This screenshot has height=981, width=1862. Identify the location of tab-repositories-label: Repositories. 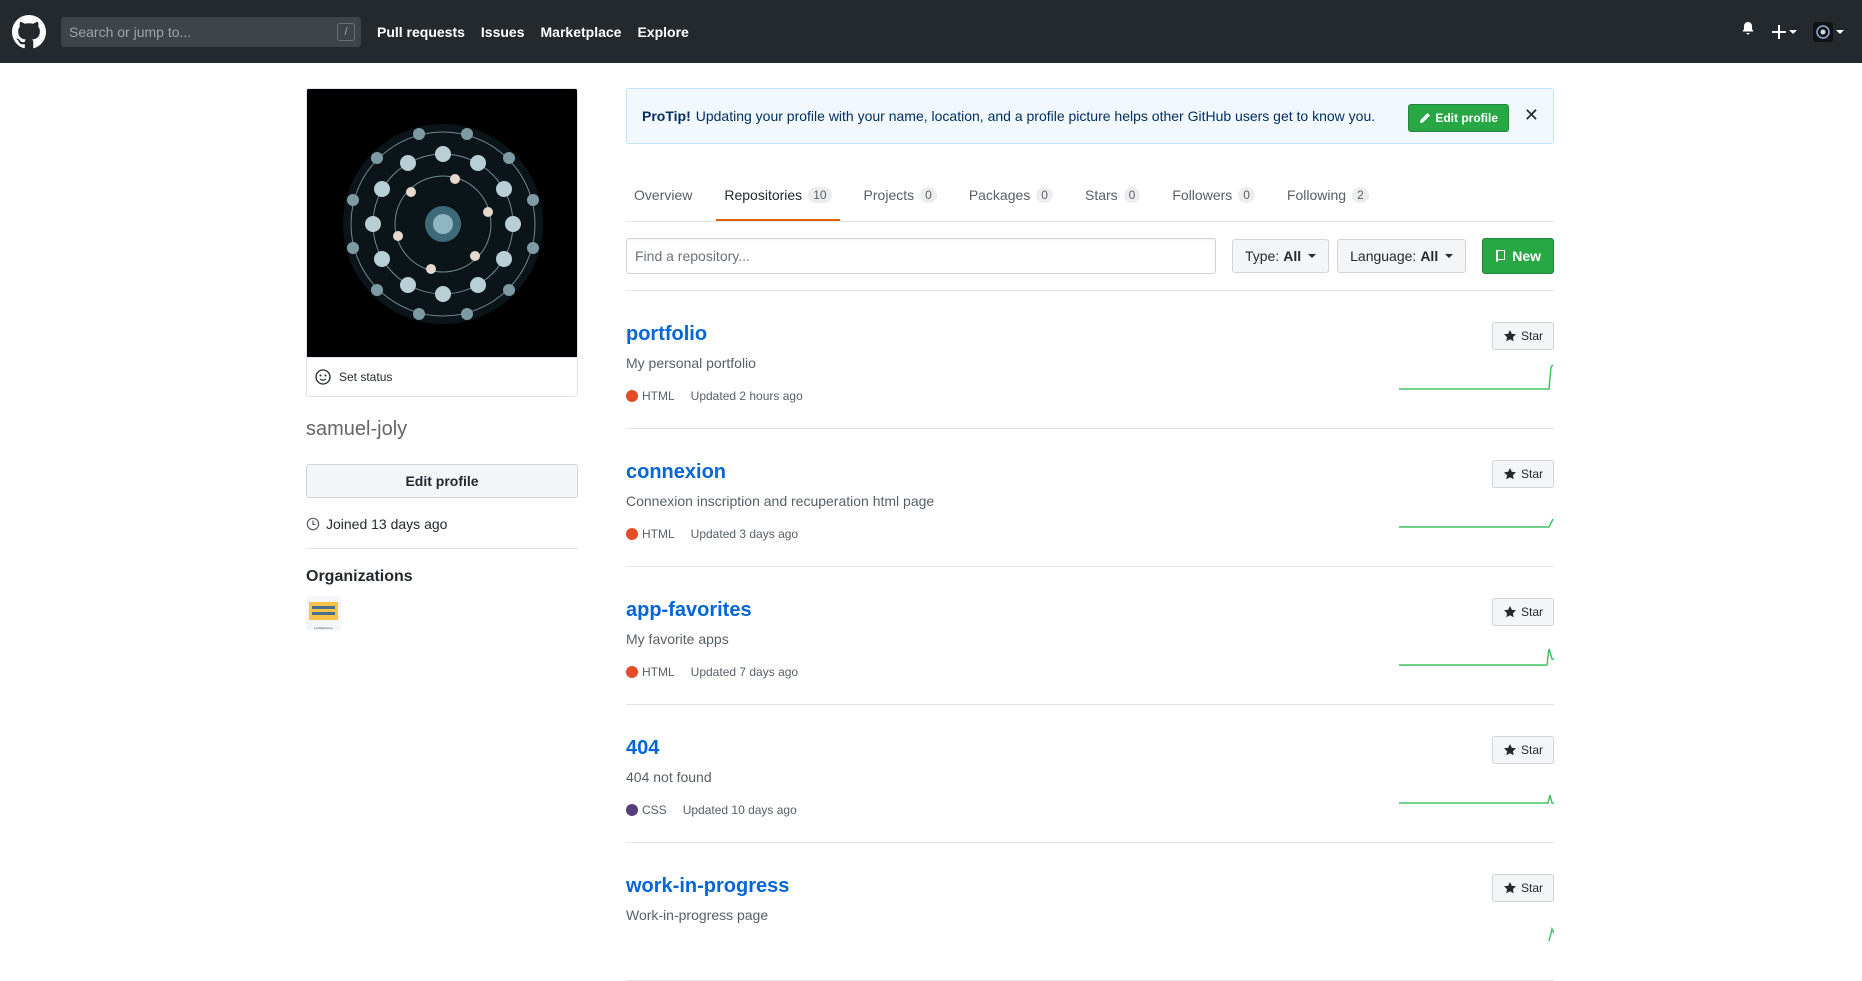
(763, 195).